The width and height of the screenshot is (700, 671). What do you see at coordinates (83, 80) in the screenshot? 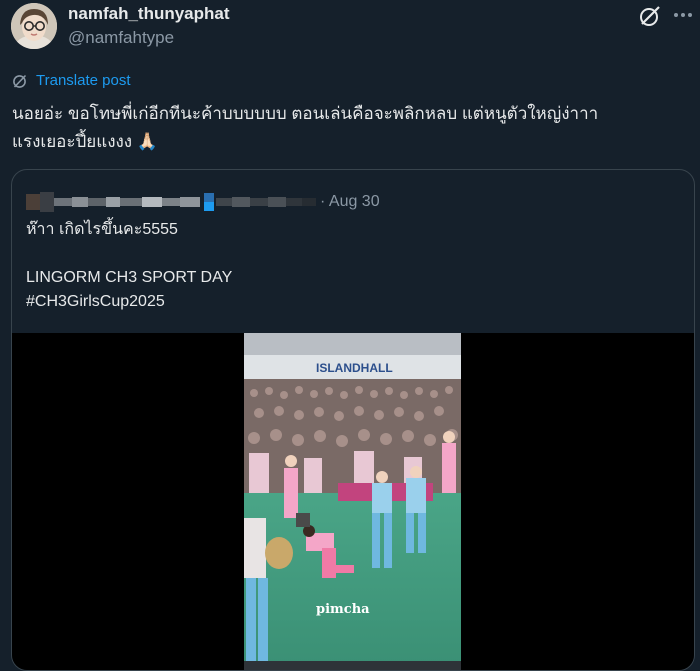
I see `translate-label: Translate post` at bounding box center [83, 80].